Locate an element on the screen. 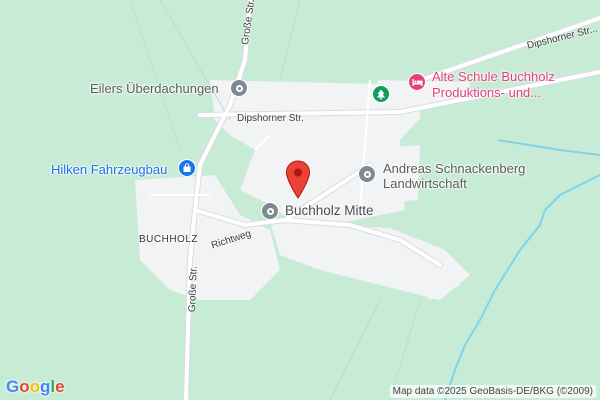  poi-label-schnackenberg-line1: Andreas Schnackenberg is located at coordinates (454, 168).